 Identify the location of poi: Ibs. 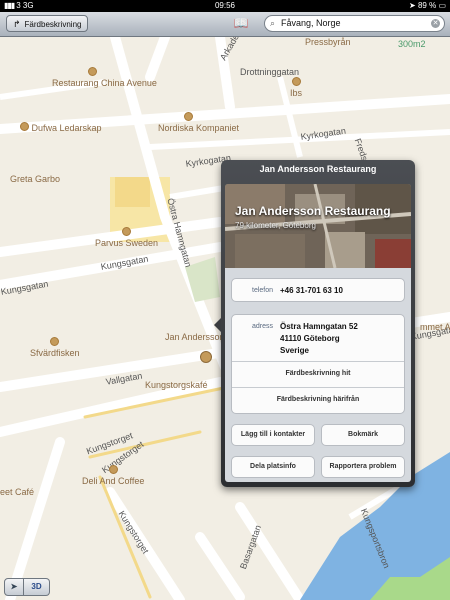
(296, 87).